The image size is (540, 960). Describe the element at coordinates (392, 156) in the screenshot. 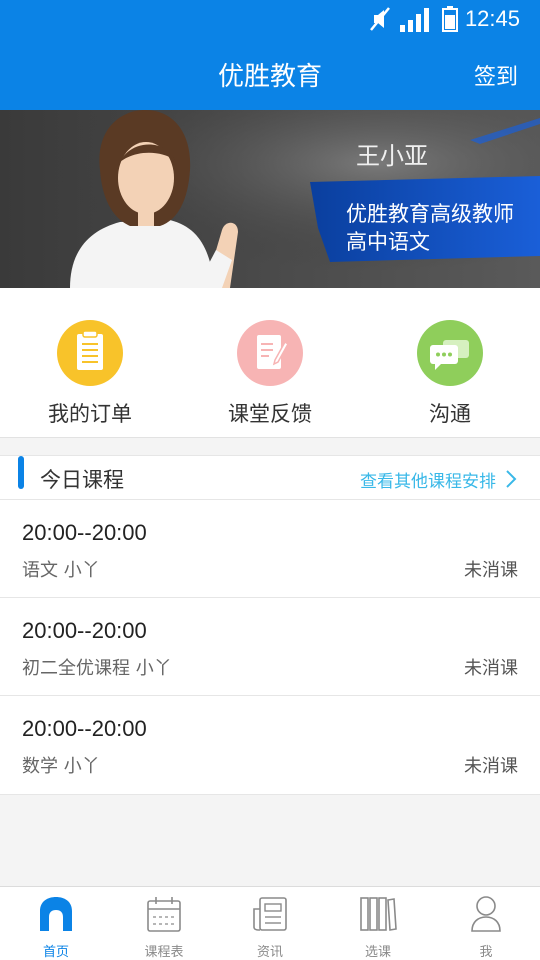

I see `teacher-name: 王小亚` at that location.